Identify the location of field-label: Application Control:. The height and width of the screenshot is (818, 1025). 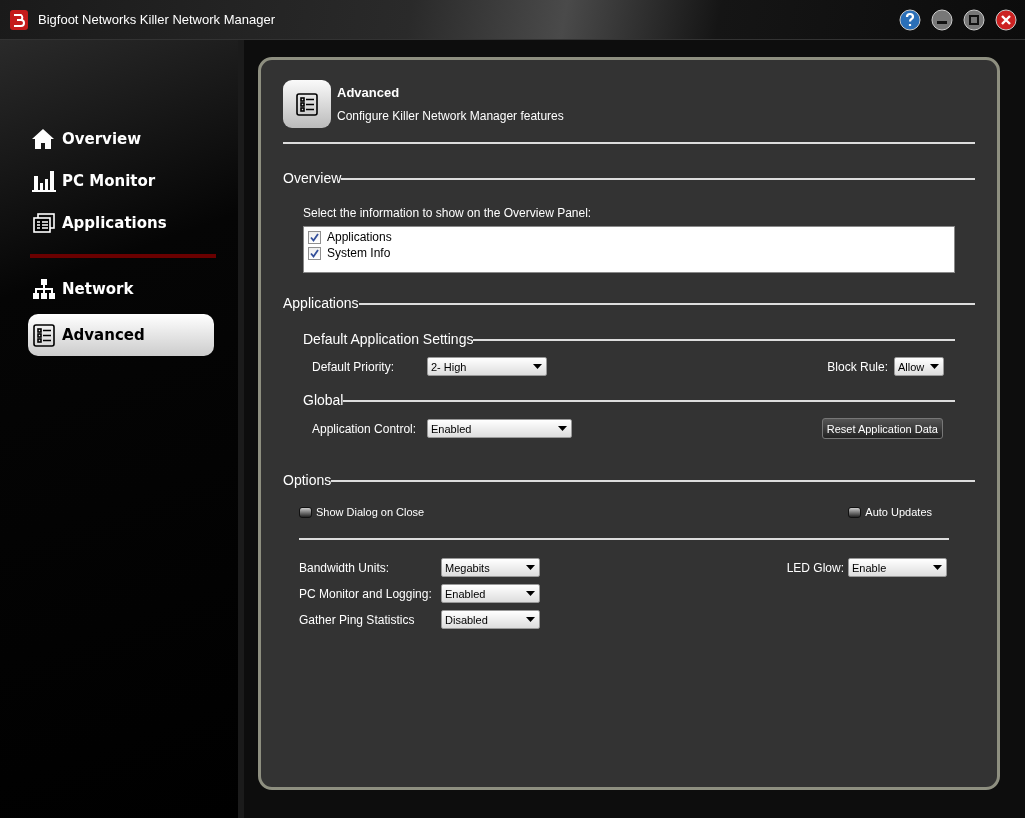
(365, 428).